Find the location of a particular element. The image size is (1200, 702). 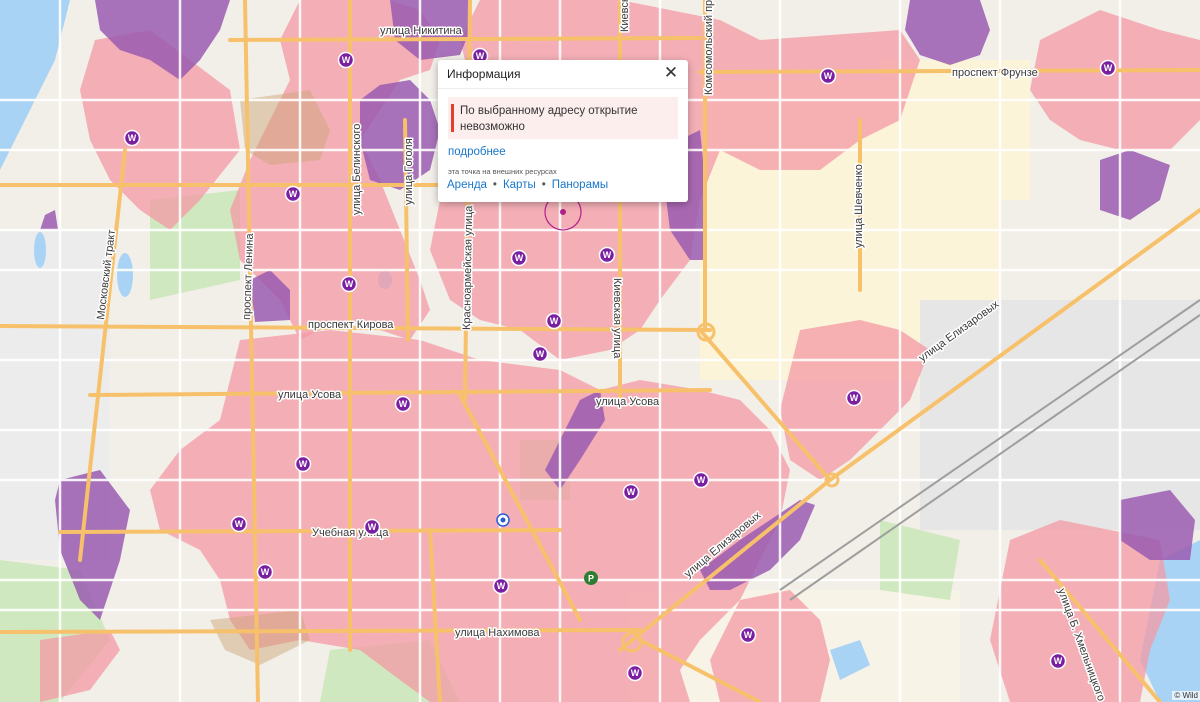

road-nikitina is located at coordinates (465, 39).